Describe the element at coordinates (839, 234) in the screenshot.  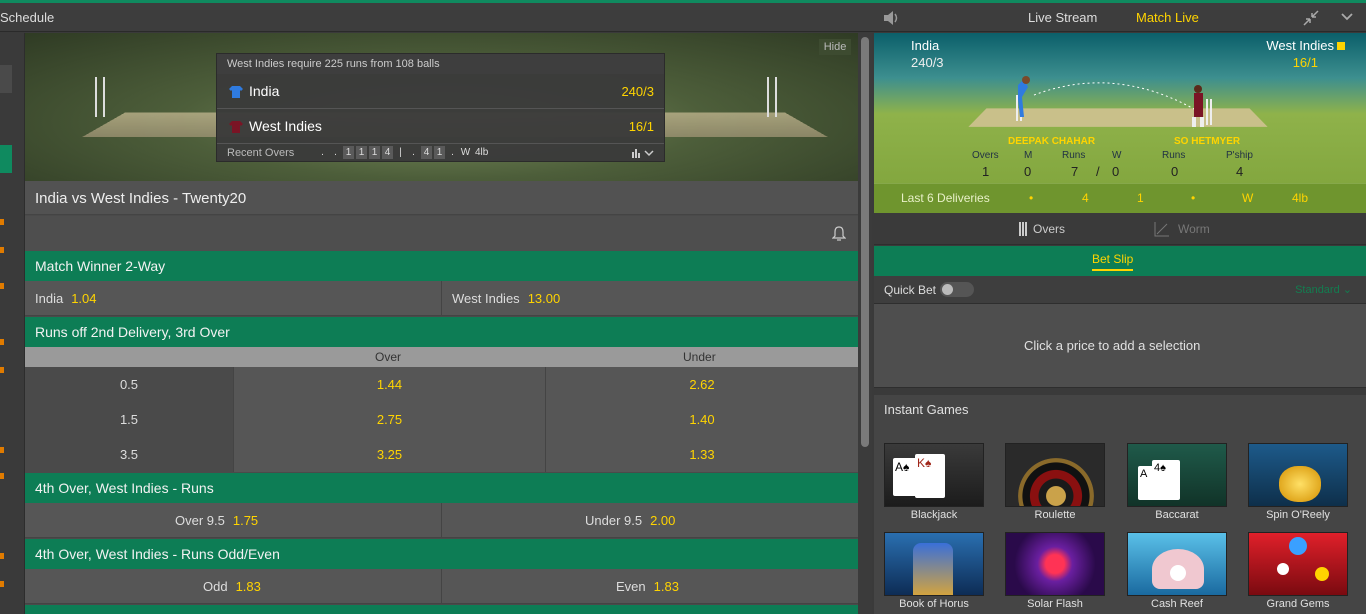
I see `bell-icon` at that location.